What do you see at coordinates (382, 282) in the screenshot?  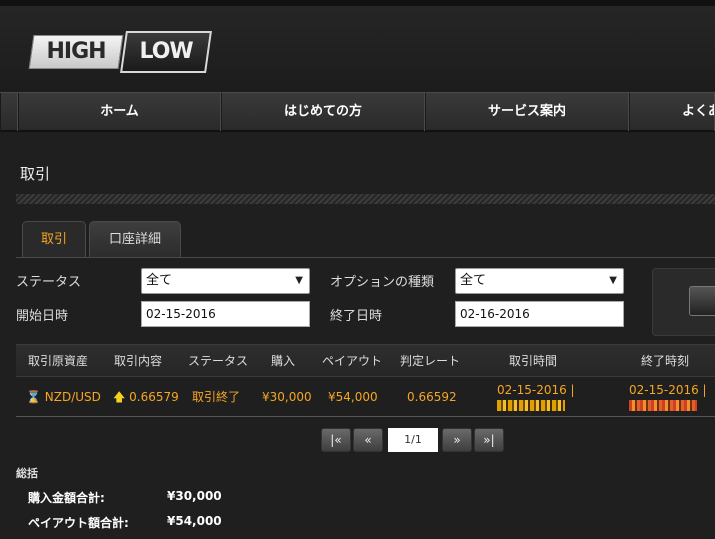 I see `option-type-label: オプションの種類` at bounding box center [382, 282].